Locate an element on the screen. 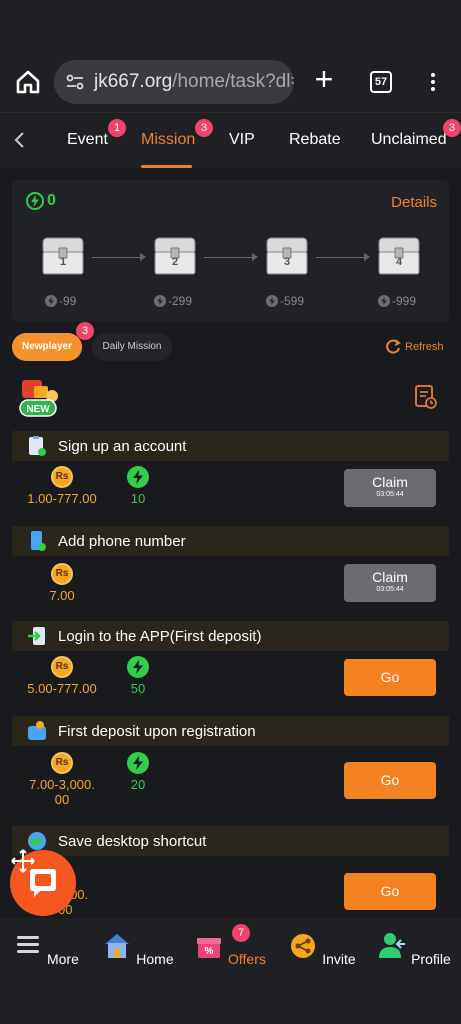  cash-reward: Rs 5.00-777.00 is located at coordinates (62, 676).